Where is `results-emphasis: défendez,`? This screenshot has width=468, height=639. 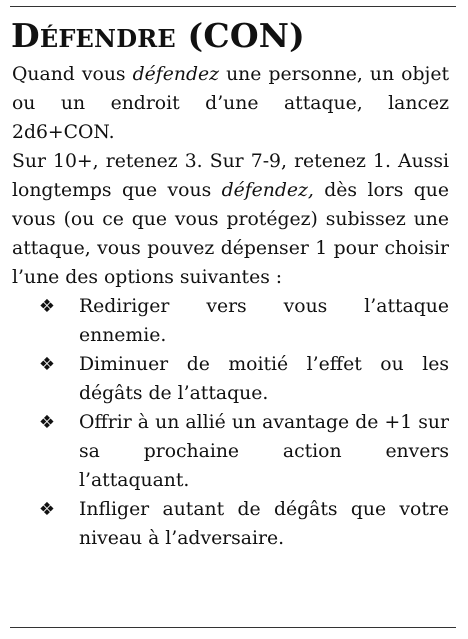
results-emphasis: défendez, is located at coordinates (267, 190).